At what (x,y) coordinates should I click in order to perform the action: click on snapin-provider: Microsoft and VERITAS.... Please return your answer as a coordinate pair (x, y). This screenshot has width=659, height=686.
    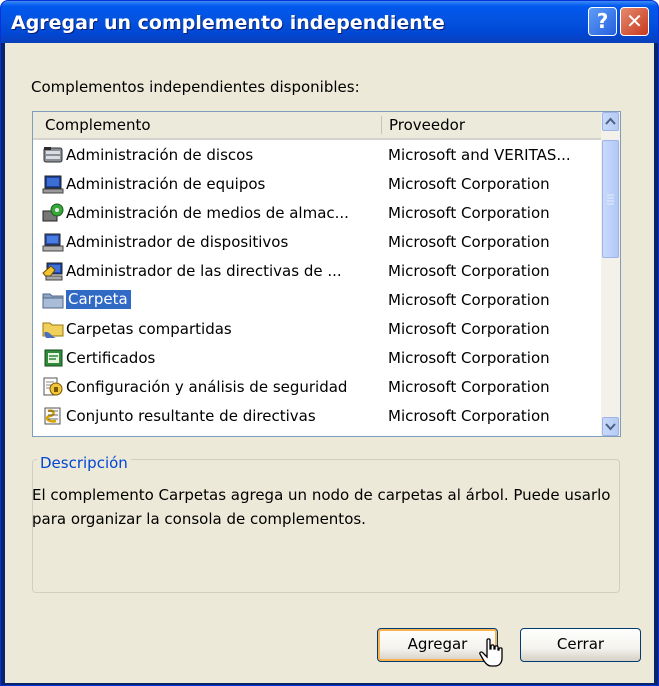
    Looking at the image, I should click on (479, 155).